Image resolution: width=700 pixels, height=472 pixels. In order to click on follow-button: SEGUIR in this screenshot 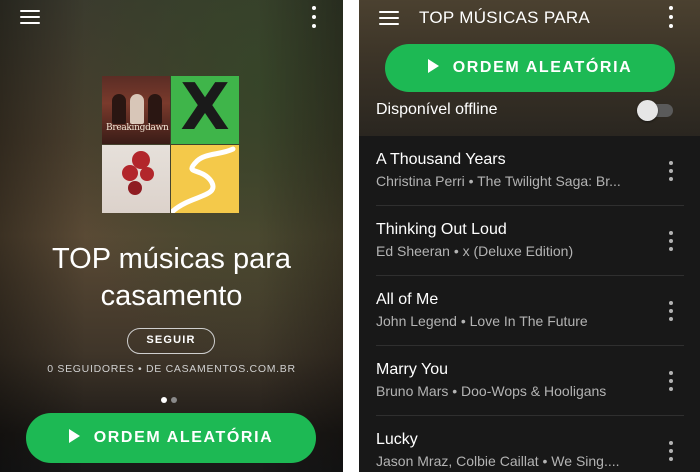, I will do `click(171, 341)`.